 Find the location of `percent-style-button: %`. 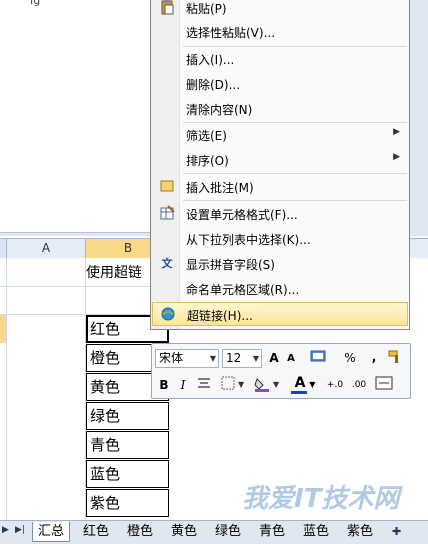

percent-style-button: % is located at coordinates (350, 358).